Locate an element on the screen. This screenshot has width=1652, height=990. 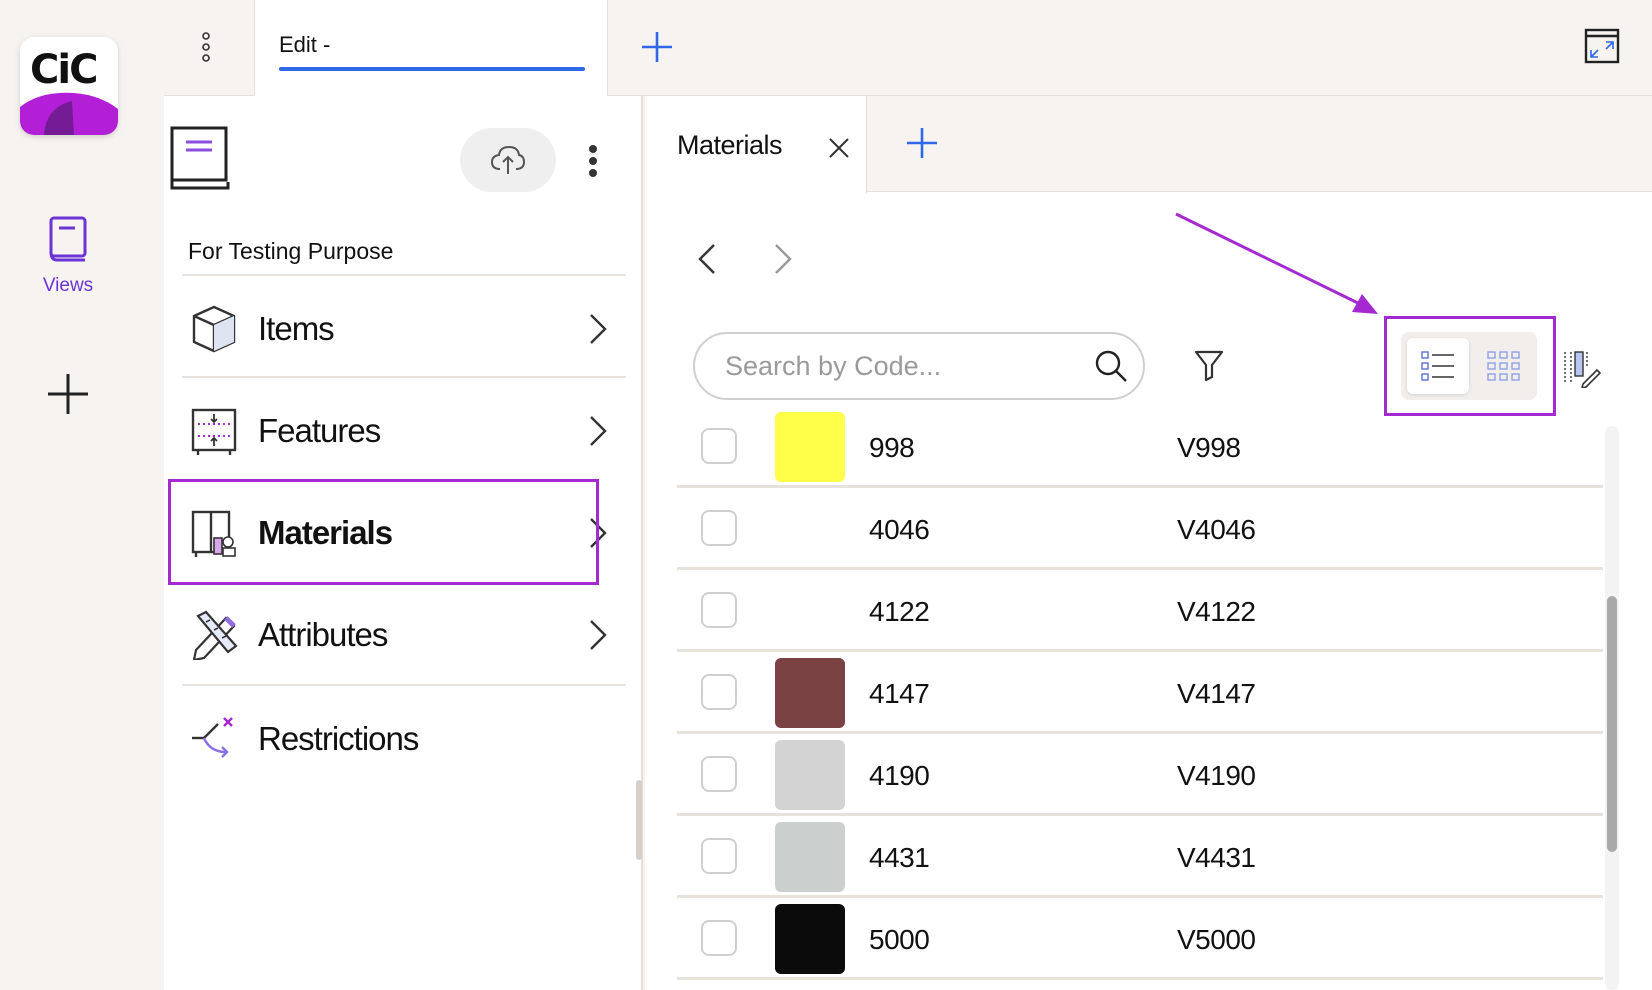
view-toggle-highlight-box is located at coordinates (1470, 366).